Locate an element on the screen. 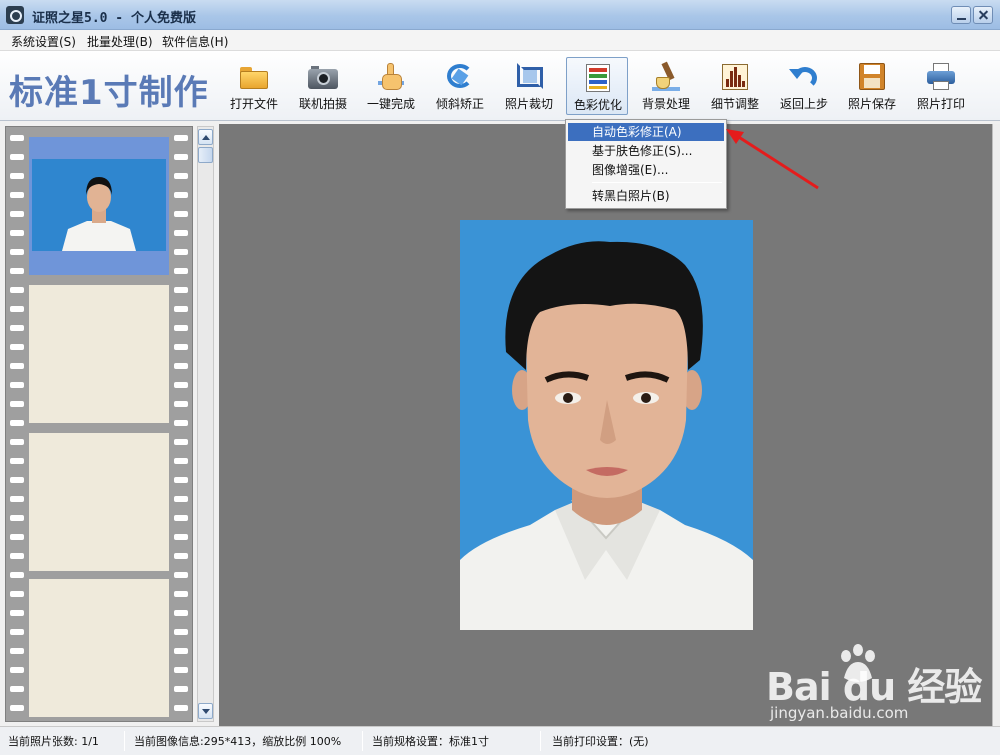  print-photo-label: 照片打印 is located at coordinates (940, 104).